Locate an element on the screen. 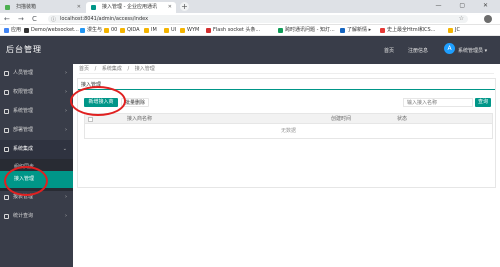 This screenshot has width=500, height=267. integration-icon is located at coordinates (6, 149).